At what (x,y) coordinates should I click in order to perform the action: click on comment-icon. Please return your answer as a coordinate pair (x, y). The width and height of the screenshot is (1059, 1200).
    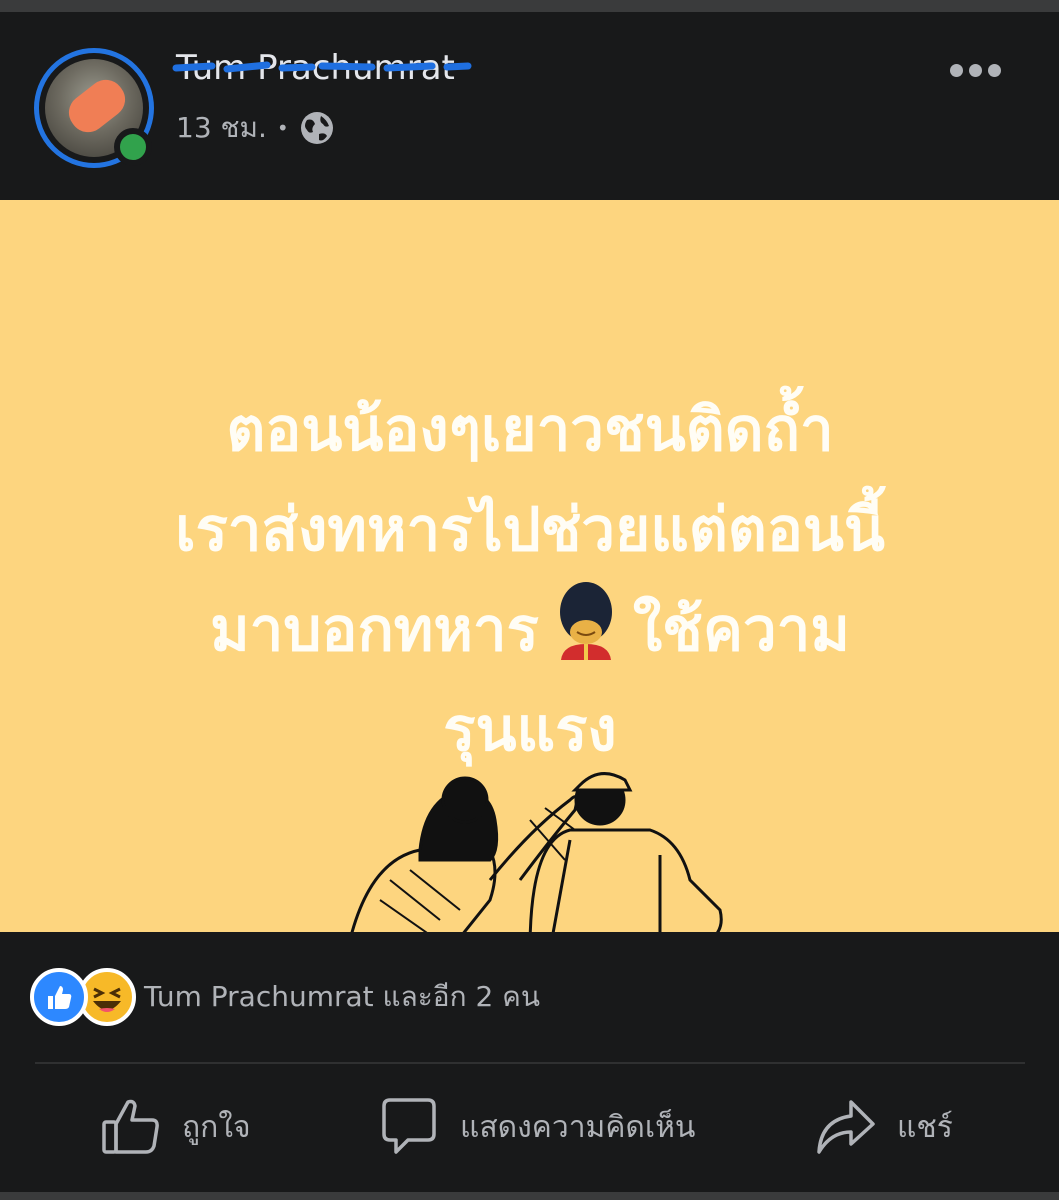
    Looking at the image, I should click on (409, 1126).